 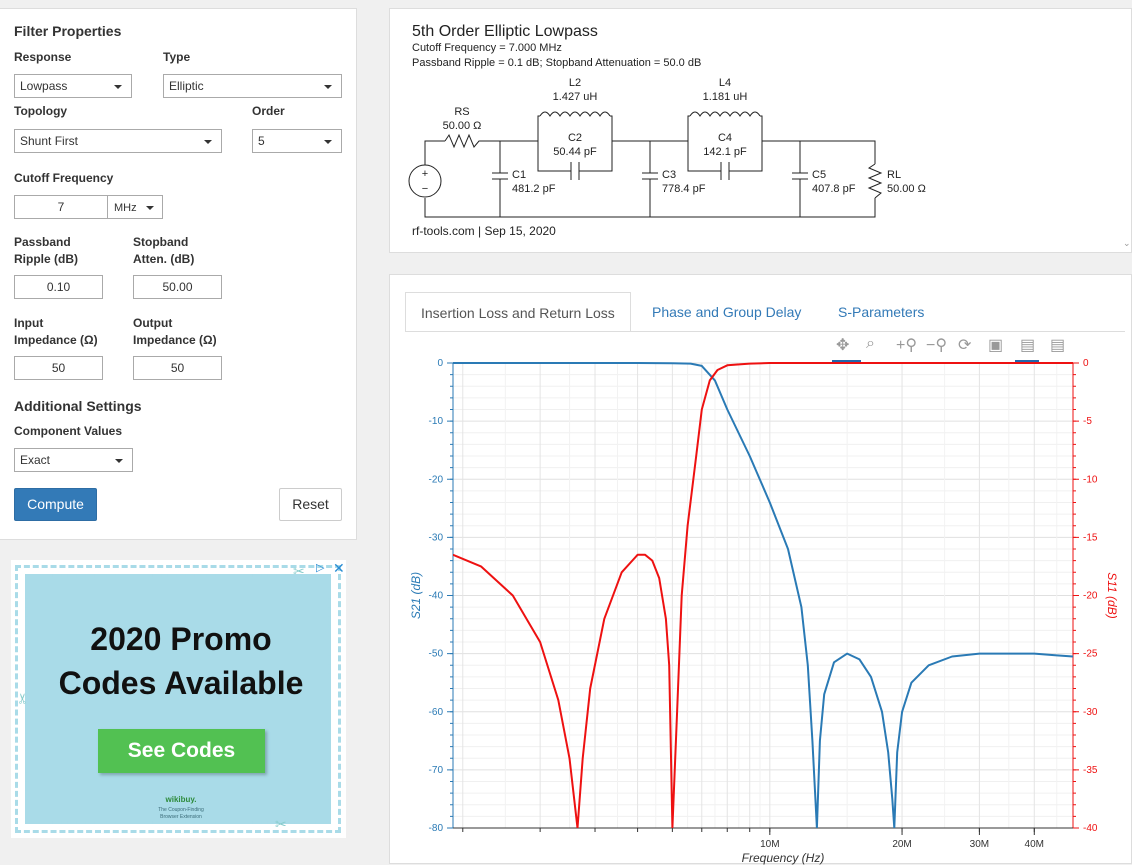 What do you see at coordinates (1090, 770) in the screenshot?
I see `right-axis-tick-label: -35` at bounding box center [1090, 770].